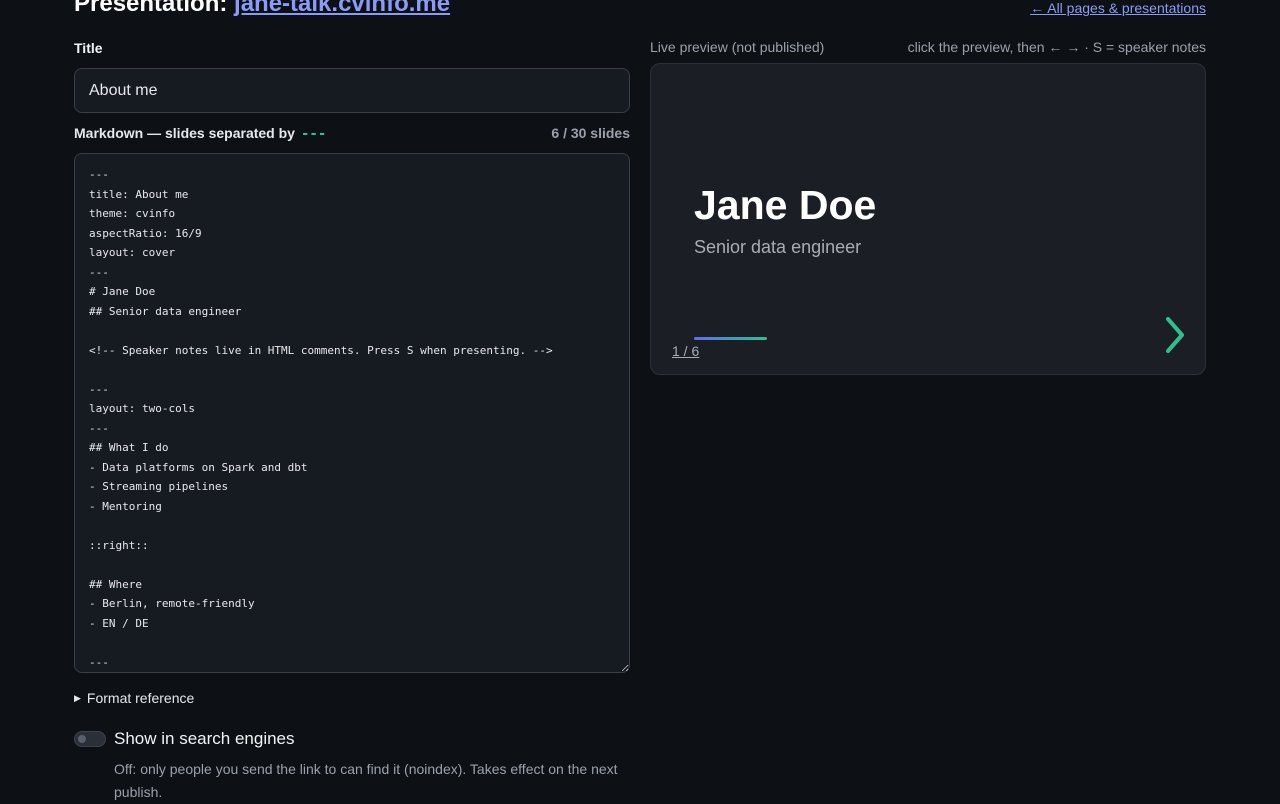 This screenshot has width=1280, height=804. What do you see at coordinates (352, 698) in the screenshot?
I see `format-reference-toggle: ▶ Format reference` at bounding box center [352, 698].